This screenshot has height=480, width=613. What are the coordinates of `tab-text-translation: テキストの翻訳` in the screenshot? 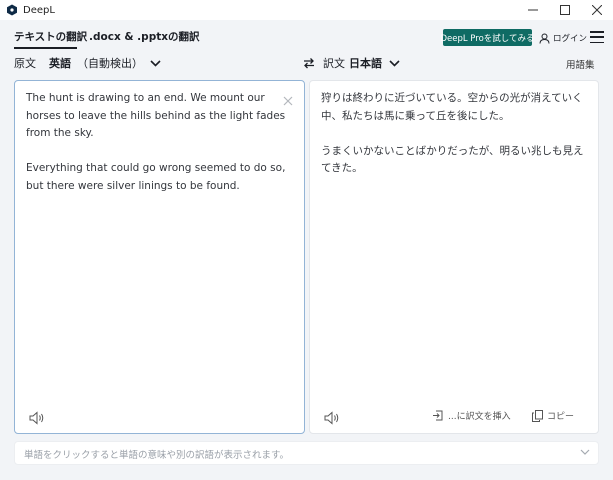 It's located at (50, 36).